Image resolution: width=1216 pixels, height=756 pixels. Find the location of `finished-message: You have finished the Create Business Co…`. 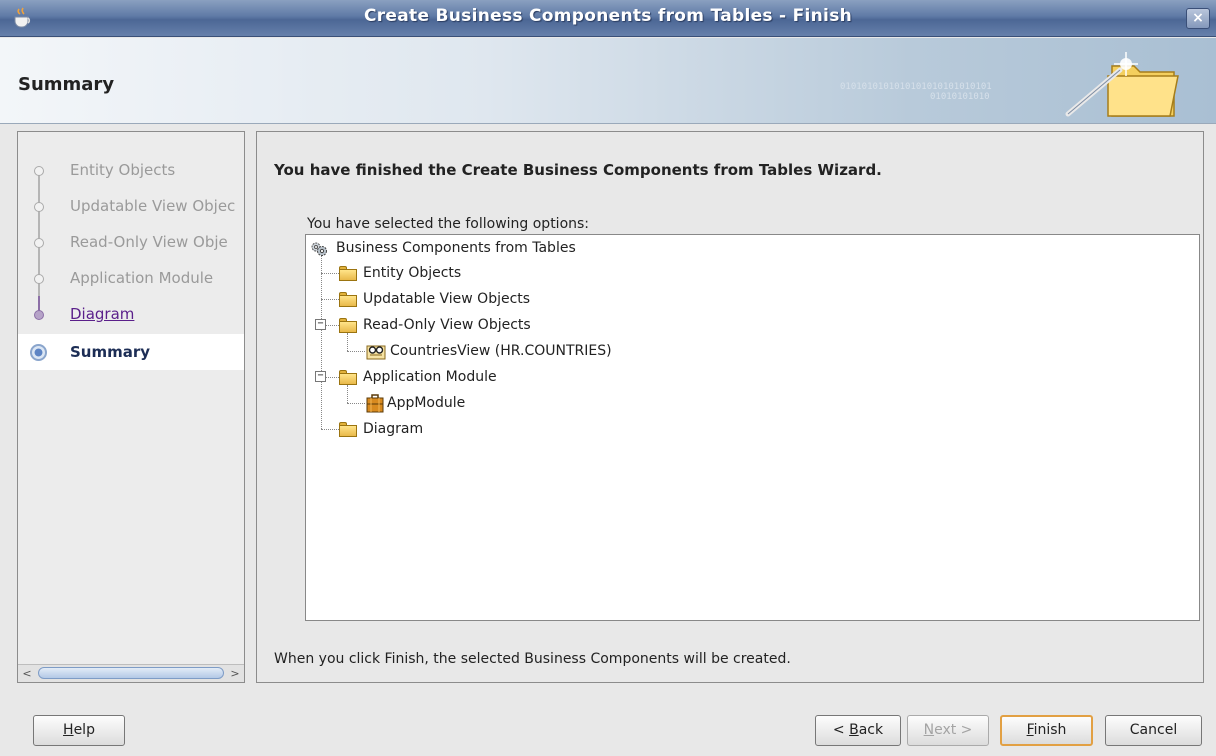

finished-message: You have finished the Create Business Co… is located at coordinates (578, 170).